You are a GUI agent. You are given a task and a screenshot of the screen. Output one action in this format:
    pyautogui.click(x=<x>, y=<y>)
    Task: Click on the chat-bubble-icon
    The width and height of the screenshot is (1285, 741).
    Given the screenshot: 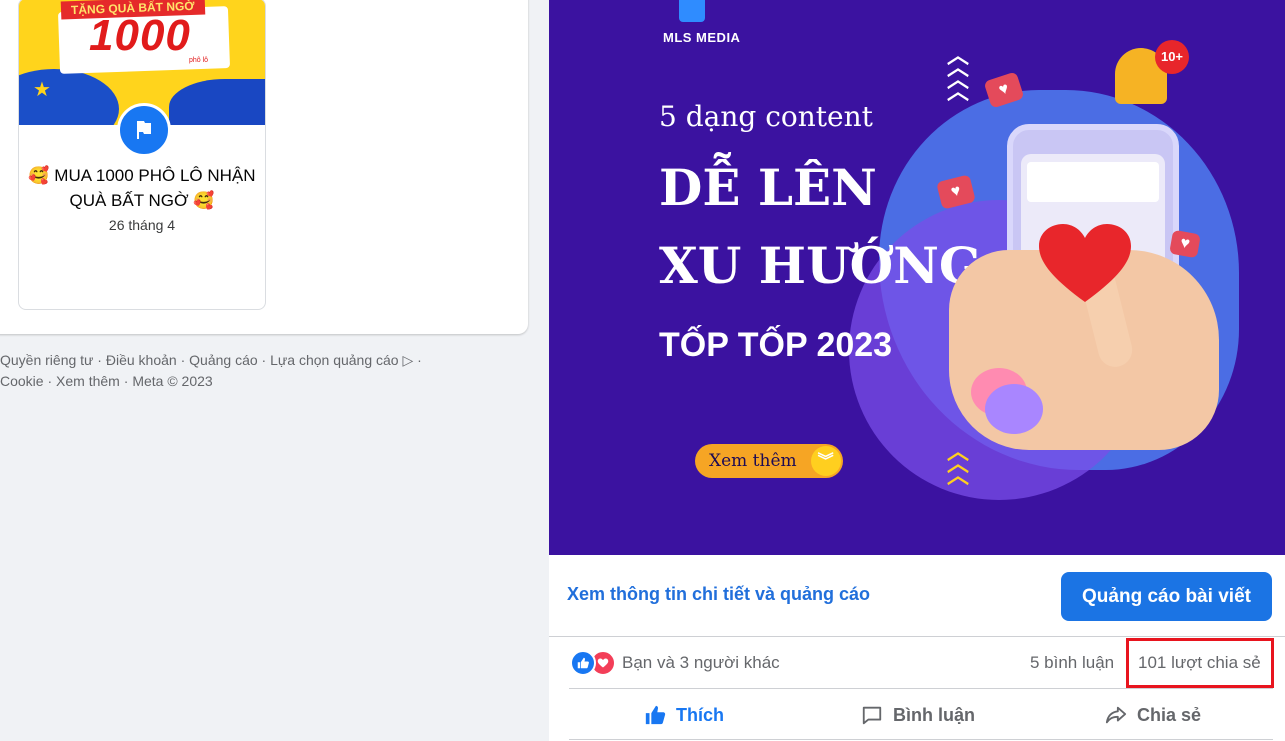 What is the action you would take?
    pyautogui.click(x=1014, y=409)
    